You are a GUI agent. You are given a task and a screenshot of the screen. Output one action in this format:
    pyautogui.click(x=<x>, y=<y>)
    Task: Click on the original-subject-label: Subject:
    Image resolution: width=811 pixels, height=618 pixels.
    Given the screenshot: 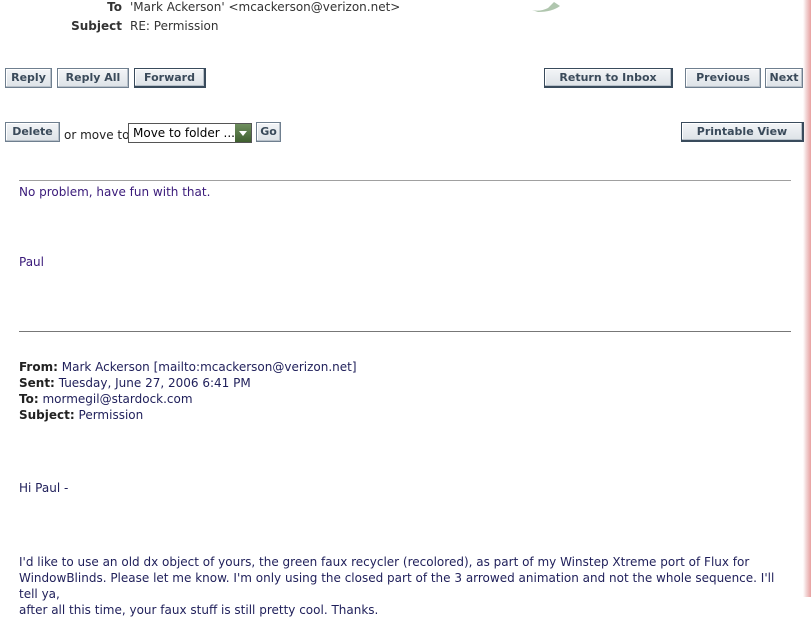 What is the action you would take?
    pyautogui.click(x=47, y=415)
    